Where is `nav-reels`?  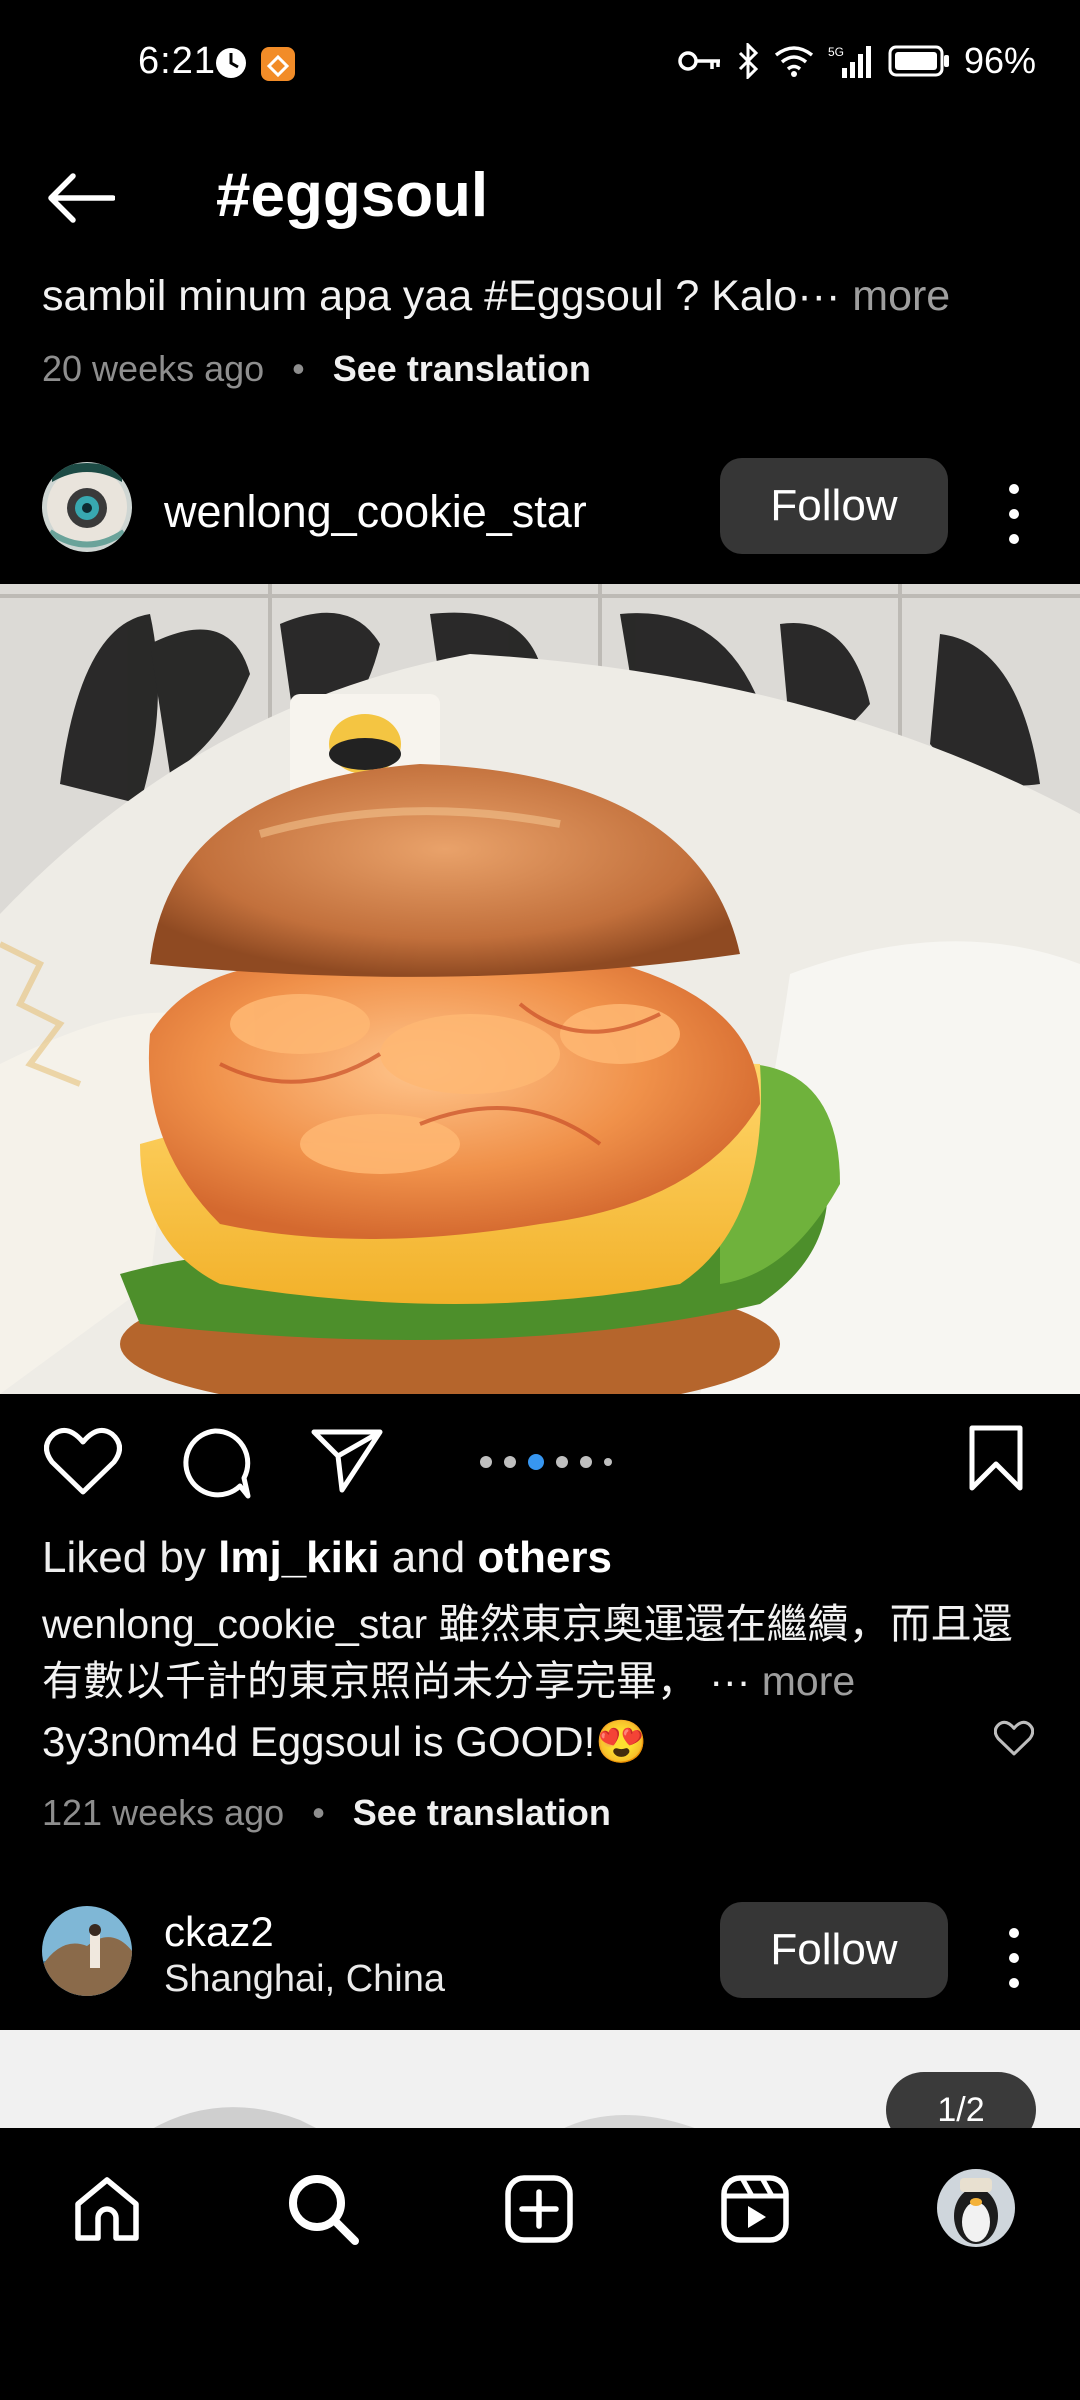
nav-reels is located at coordinates (755, 2209).